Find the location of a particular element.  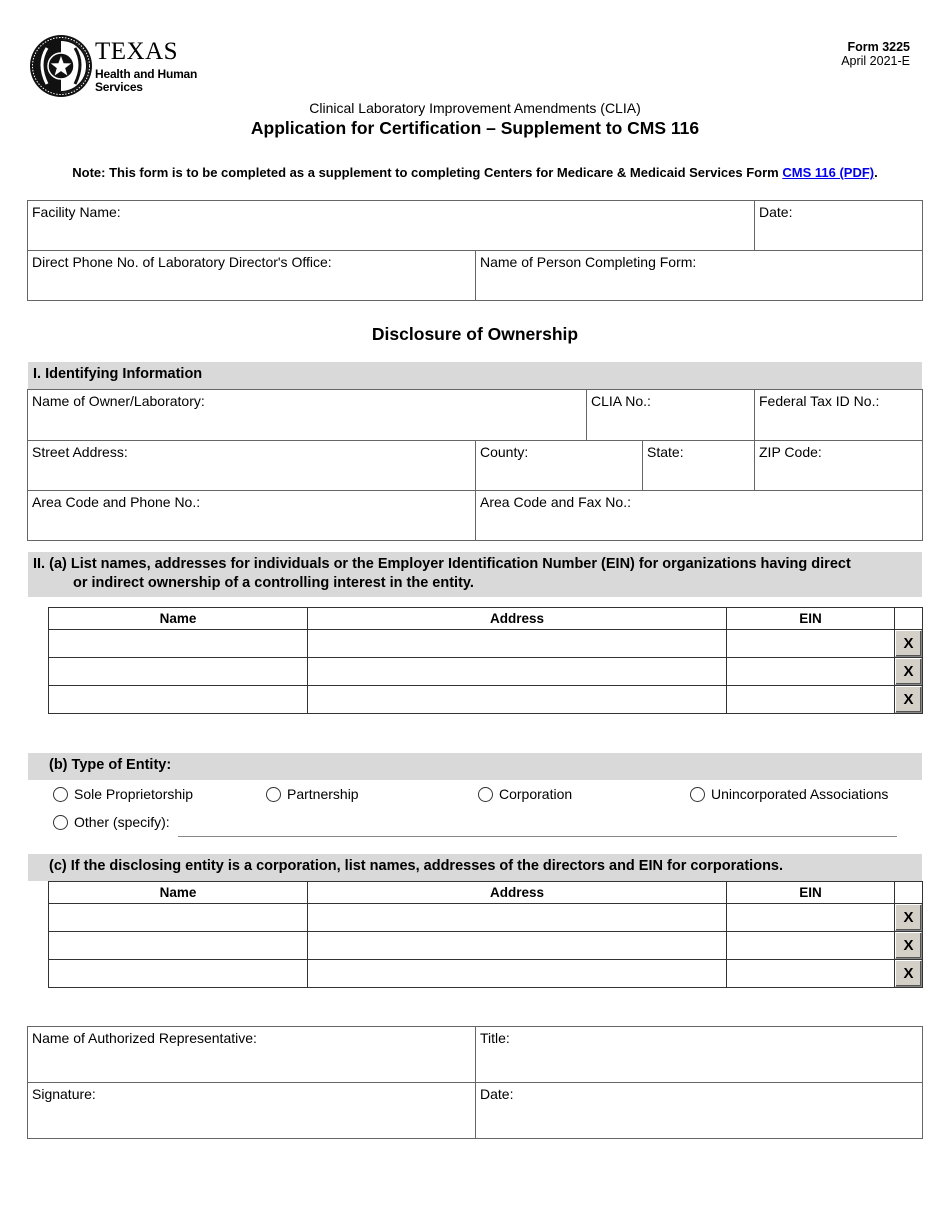

zip-input is located at coordinates (838, 475).